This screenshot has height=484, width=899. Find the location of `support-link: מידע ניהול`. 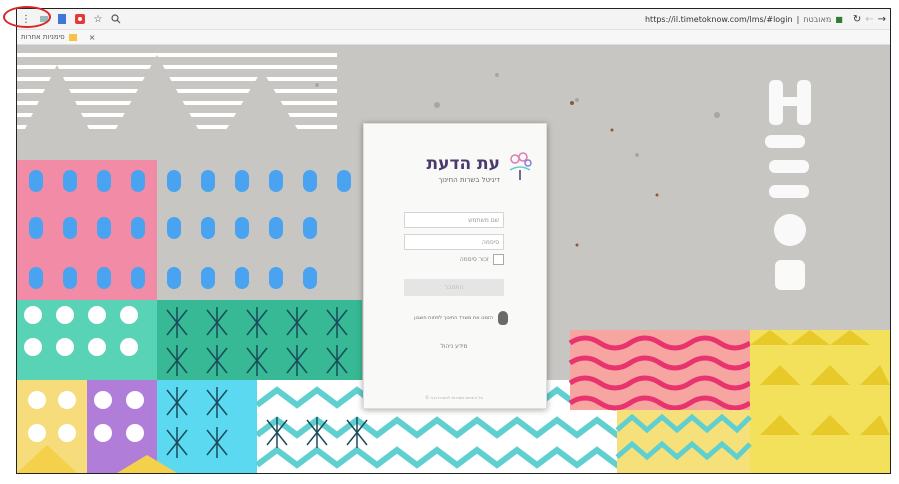

support-link: מידע ניהול is located at coordinates (454, 346).